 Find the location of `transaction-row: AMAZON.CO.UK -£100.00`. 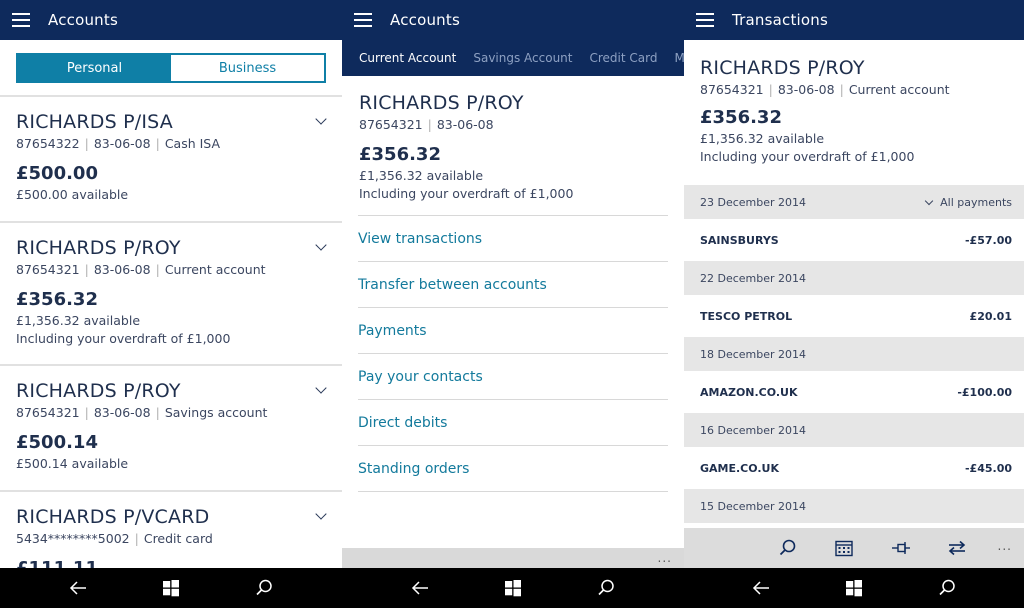

transaction-row: AMAZON.CO.UK -£100.00 is located at coordinates (854, 392).